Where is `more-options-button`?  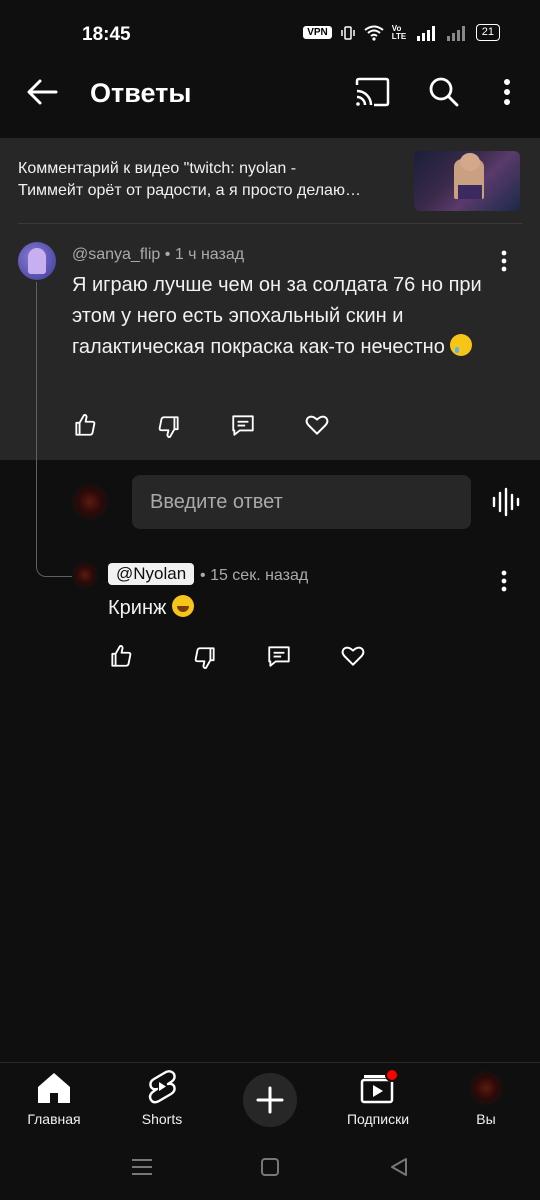
more-options-button is located at coordinates (507, 92).